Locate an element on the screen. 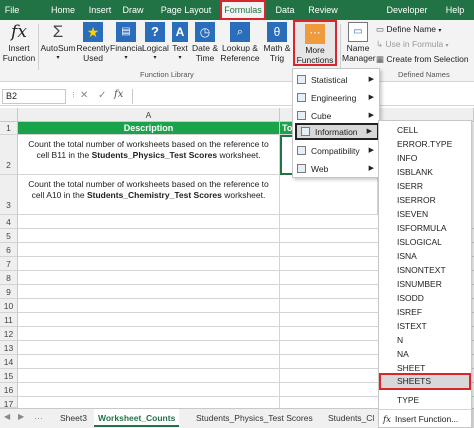 The width and height of the screenshot is (474, 428). tab-home: Home is located at coordinates (63, 10).